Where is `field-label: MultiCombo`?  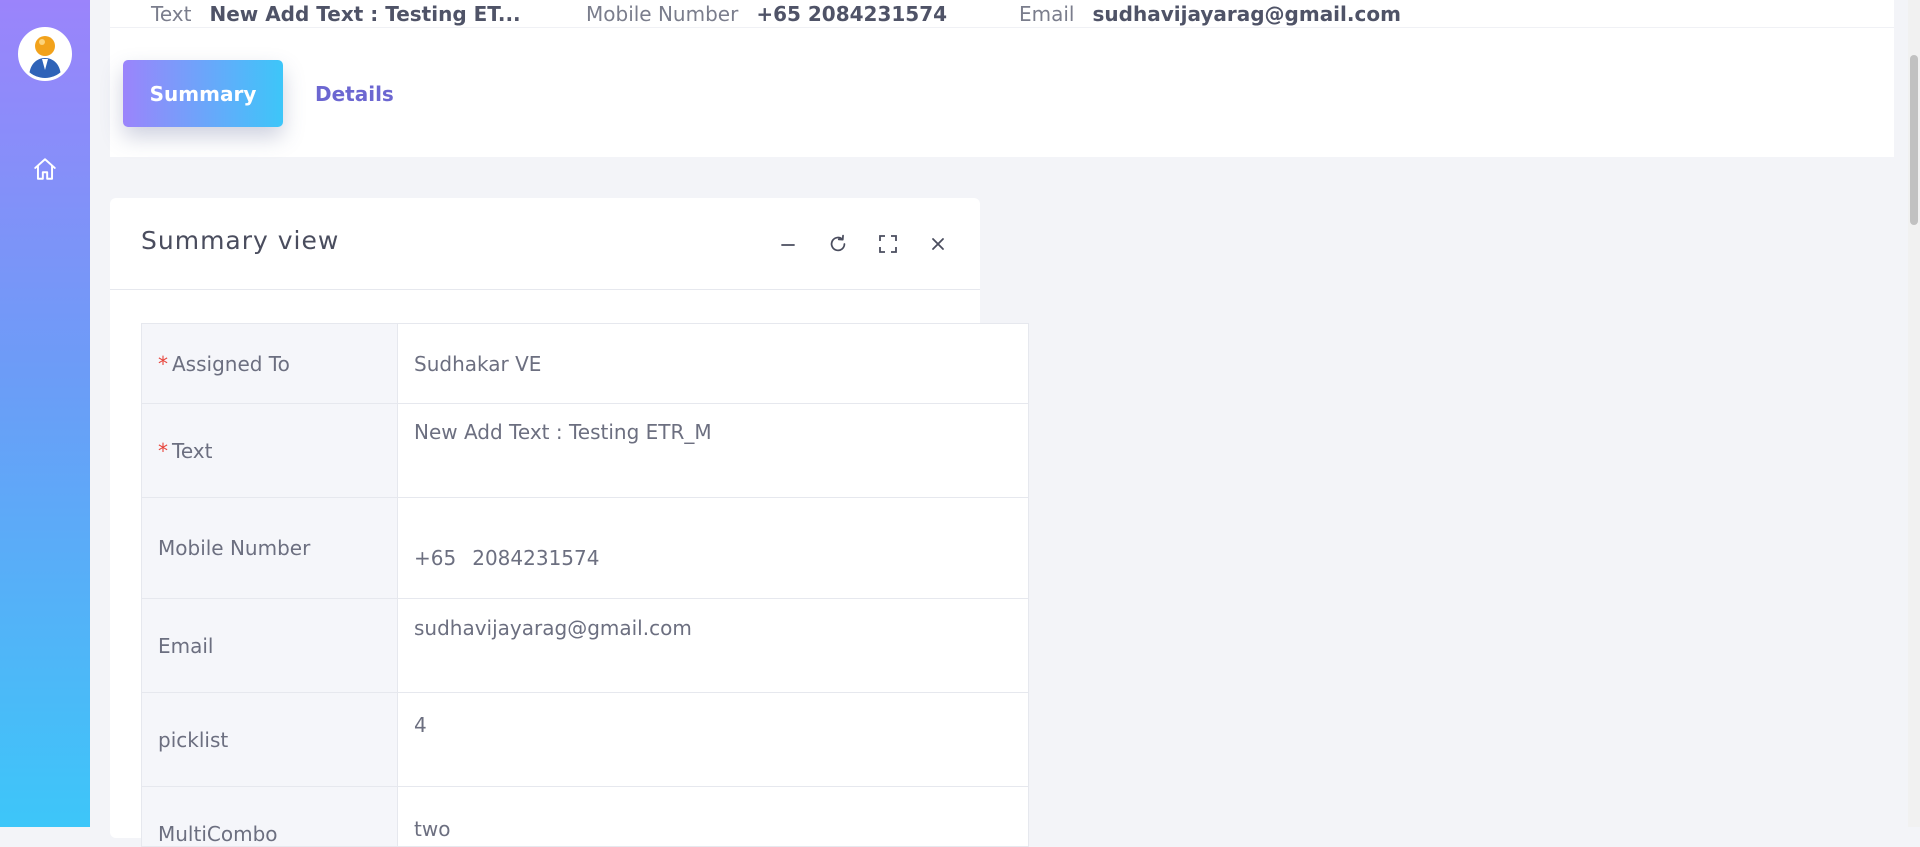
field-label: MultiCombo is located at coordinates (269, 816).